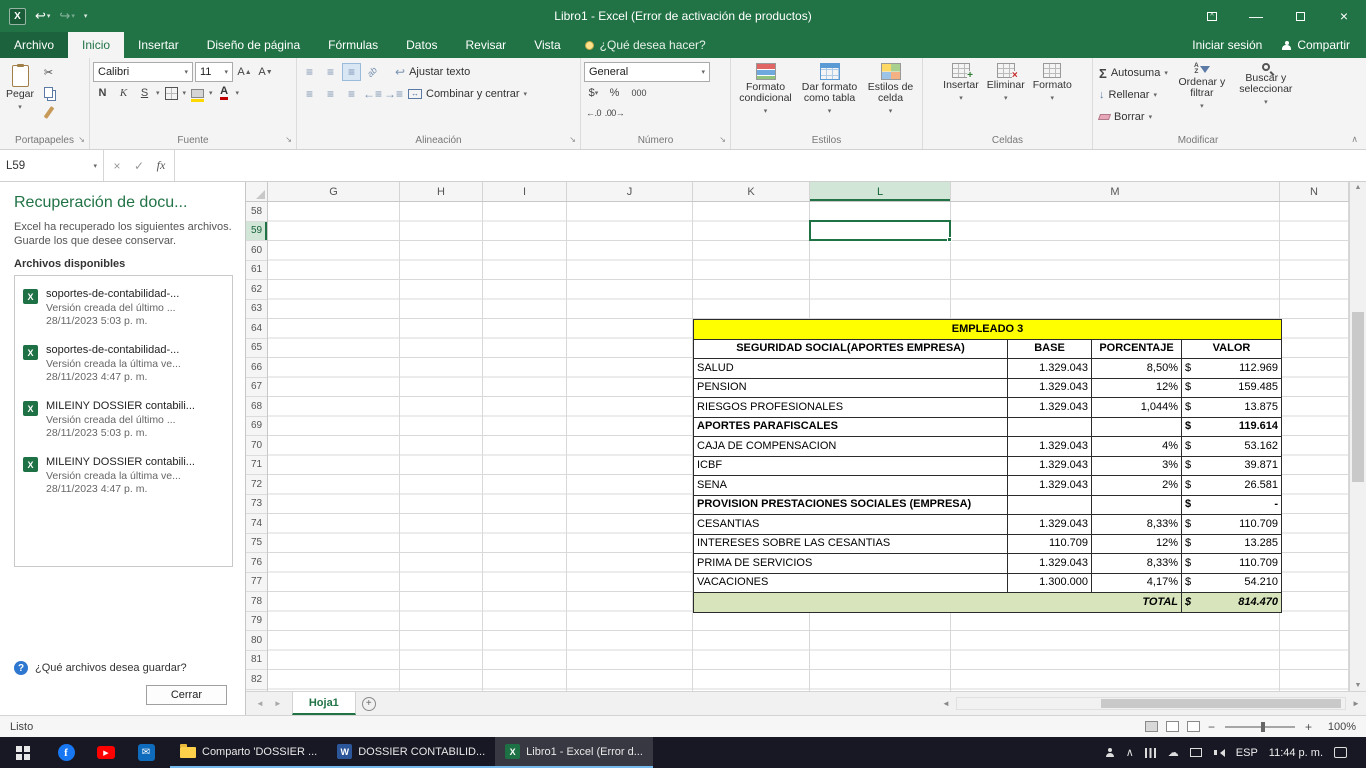 This screenshot has width=1366, height=768. I want to click on ribbon-display-options-button: ^, so click(1212, 16).